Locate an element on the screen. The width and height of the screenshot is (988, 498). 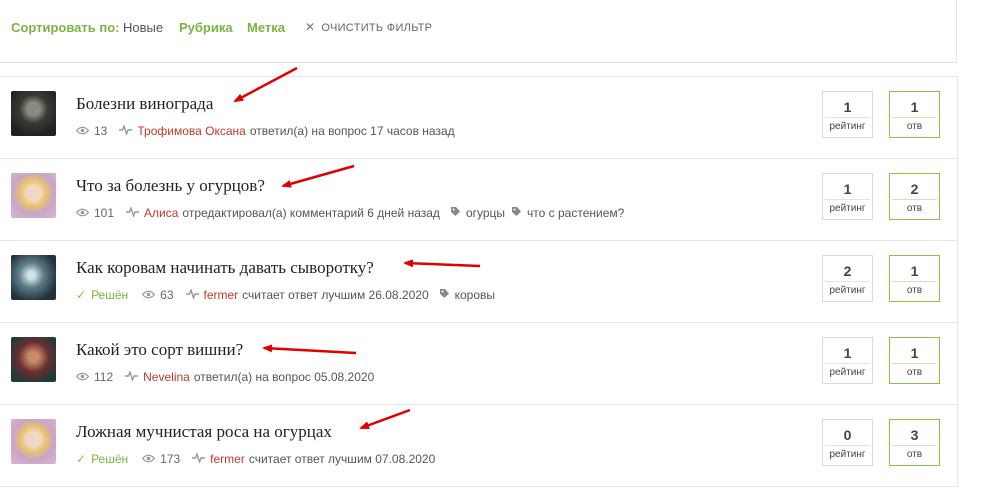
views-count: 101 is located at coordinates (104, 213).